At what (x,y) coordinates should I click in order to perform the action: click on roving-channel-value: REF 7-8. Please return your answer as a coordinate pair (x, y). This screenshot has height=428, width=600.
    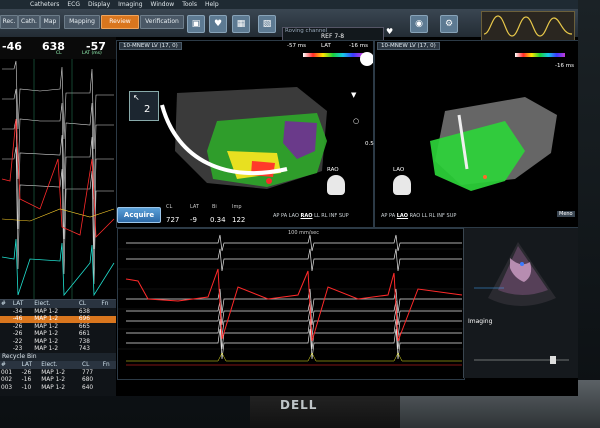
    Looking at the image, I should click on (333, 36).